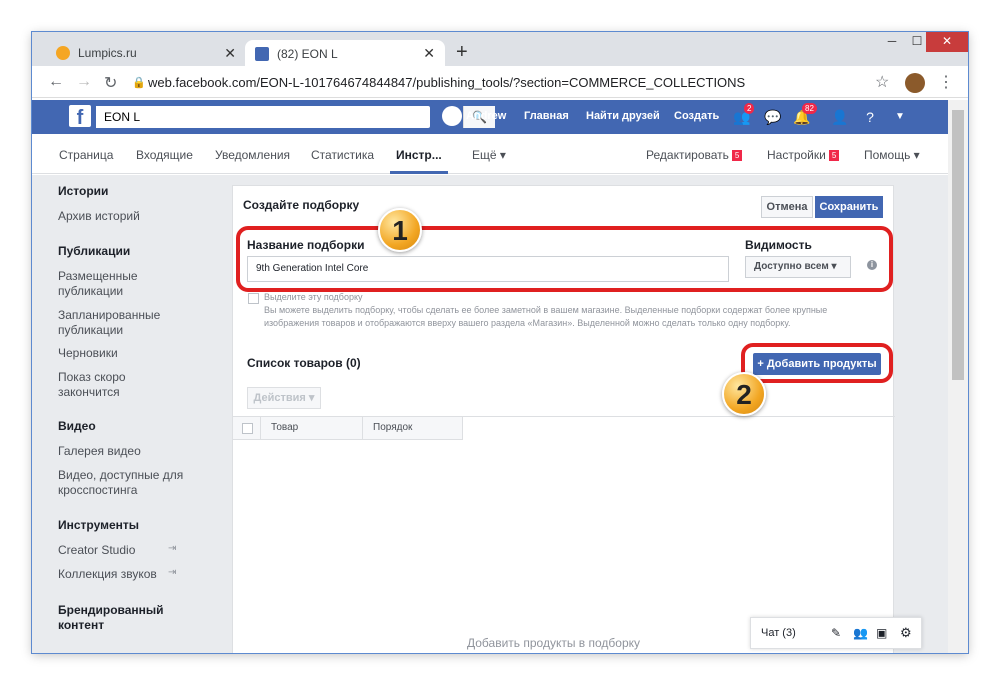  Describe the element at coordinates (110, 83) in the screenshot. I see `reload-icon: ↻` at that location.